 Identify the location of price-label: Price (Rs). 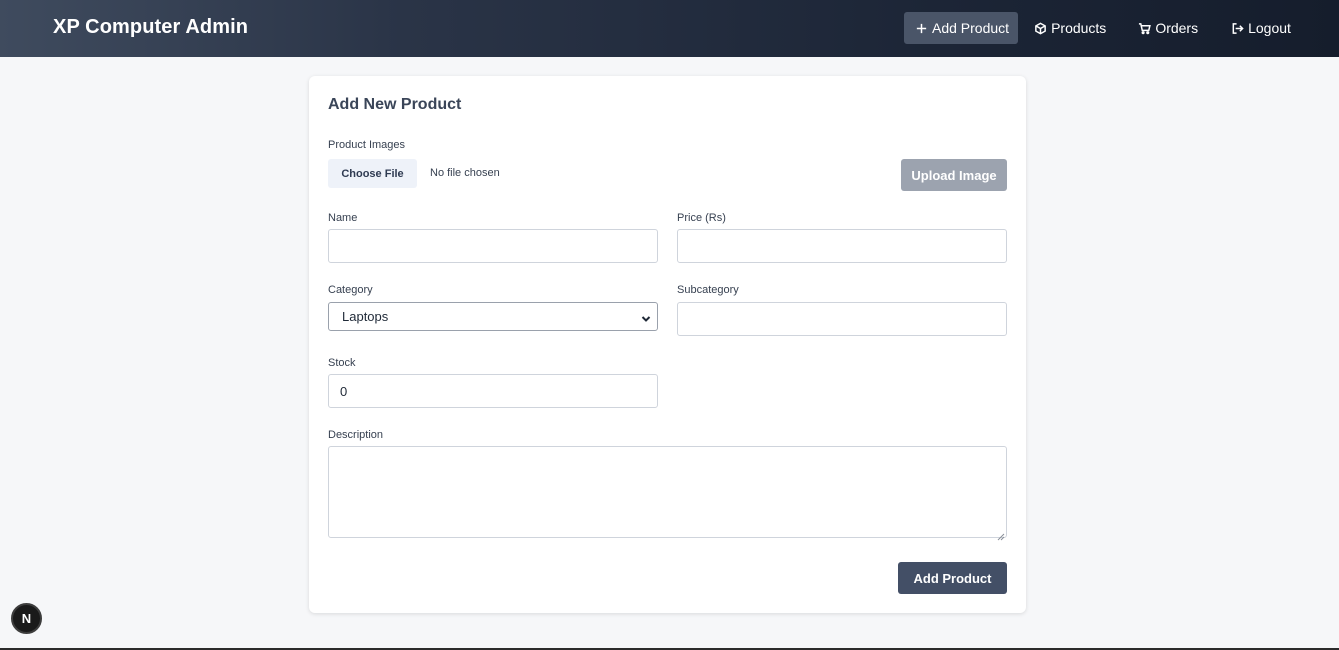
(701, 218).